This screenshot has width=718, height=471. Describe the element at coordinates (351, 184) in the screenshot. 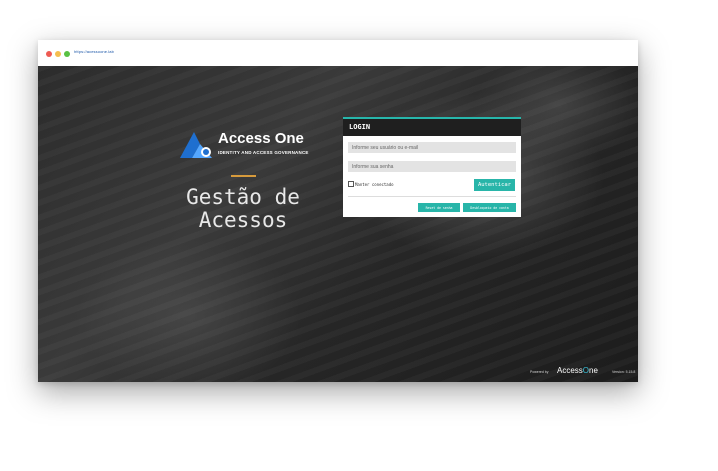

I see `remember-checkbox` at that location.